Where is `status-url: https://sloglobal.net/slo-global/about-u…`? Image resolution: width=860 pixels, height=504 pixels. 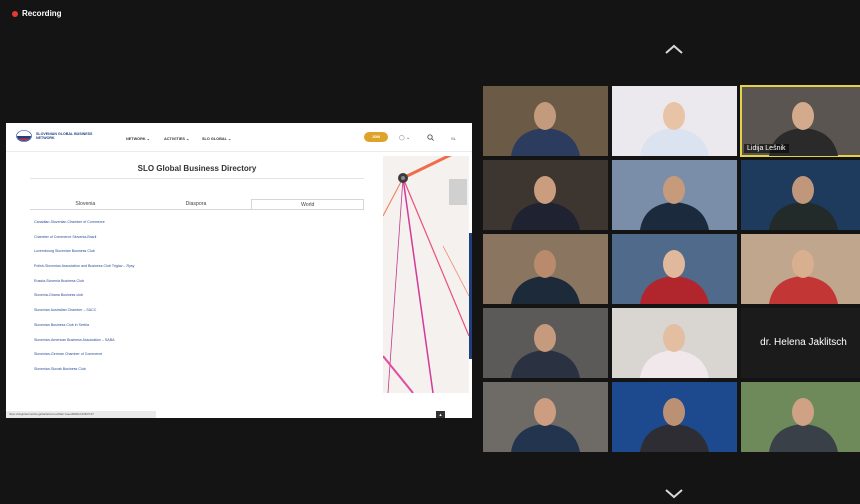
status-url: https://sloglobal.net/slo-global/about-u… is located at coordinates (81, 414).